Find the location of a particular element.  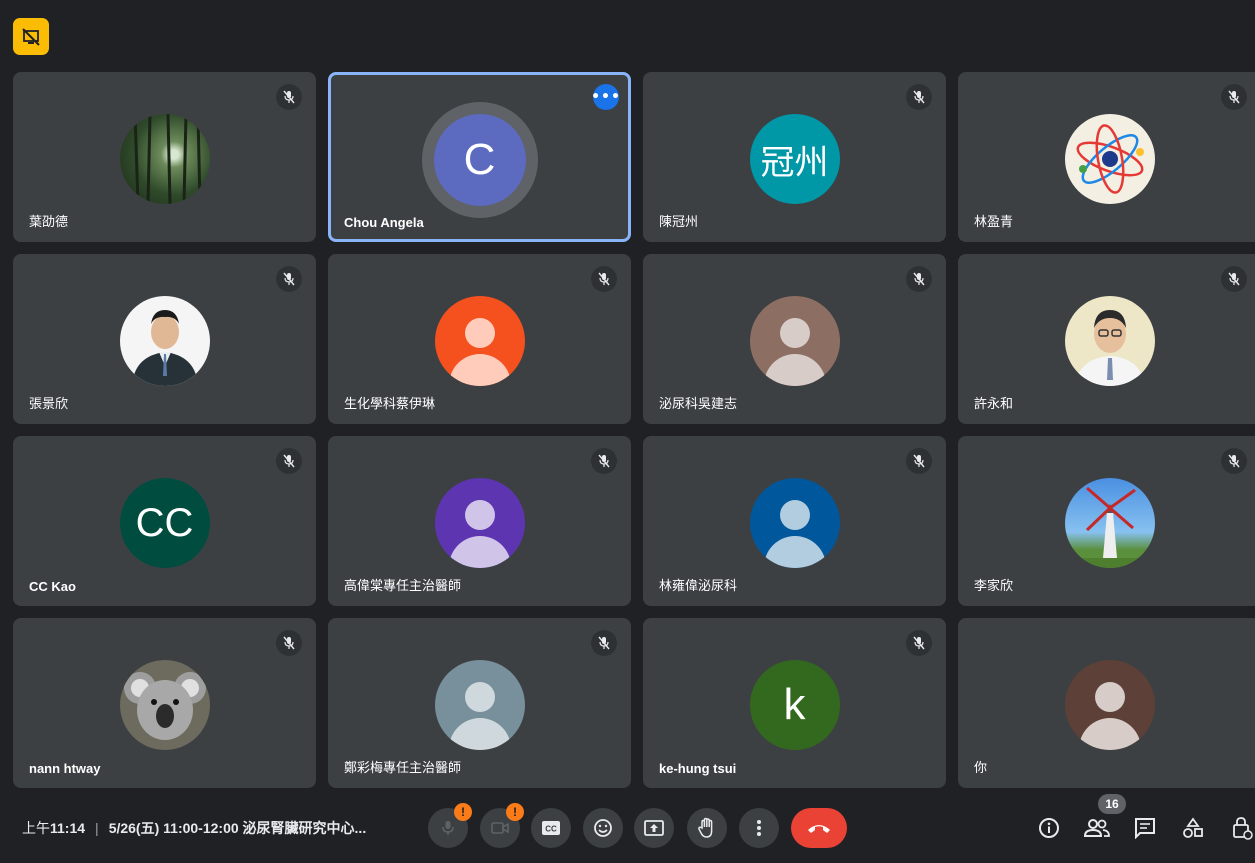

more-options-button is located at coordinates (759, 828).